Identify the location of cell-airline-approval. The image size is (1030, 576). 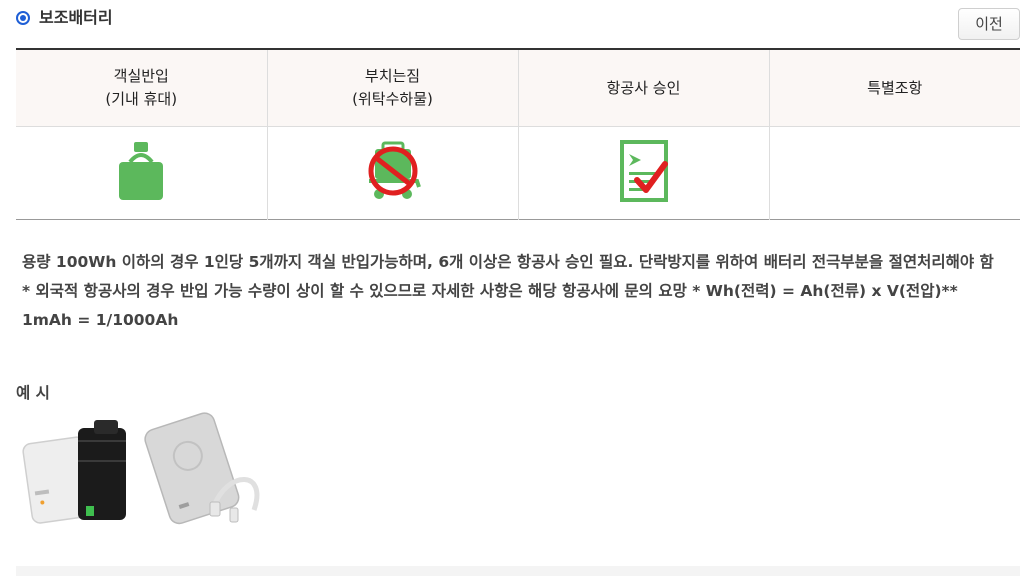
(644, 173).